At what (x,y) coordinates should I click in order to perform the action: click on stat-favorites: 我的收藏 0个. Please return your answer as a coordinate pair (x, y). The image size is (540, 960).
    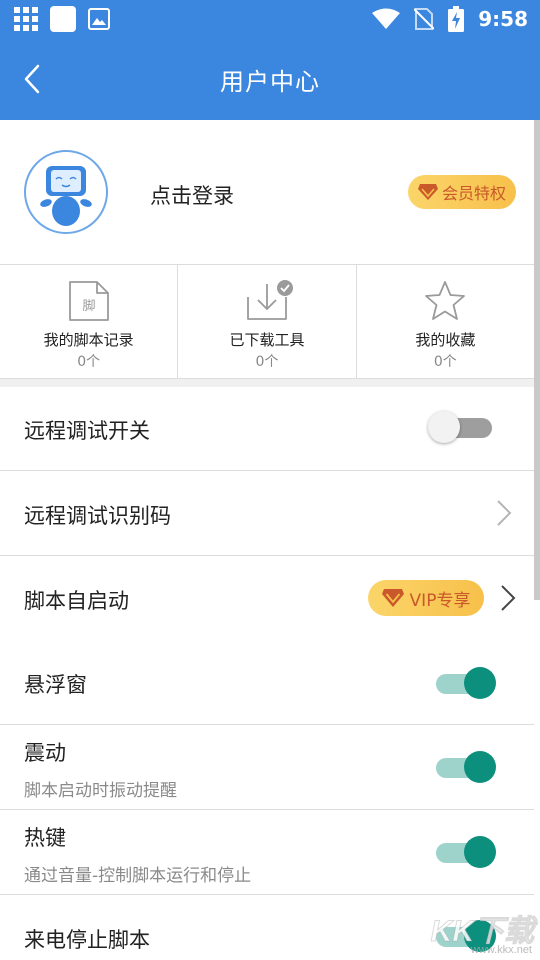
    Looking at the image, I should click on (445, 321).